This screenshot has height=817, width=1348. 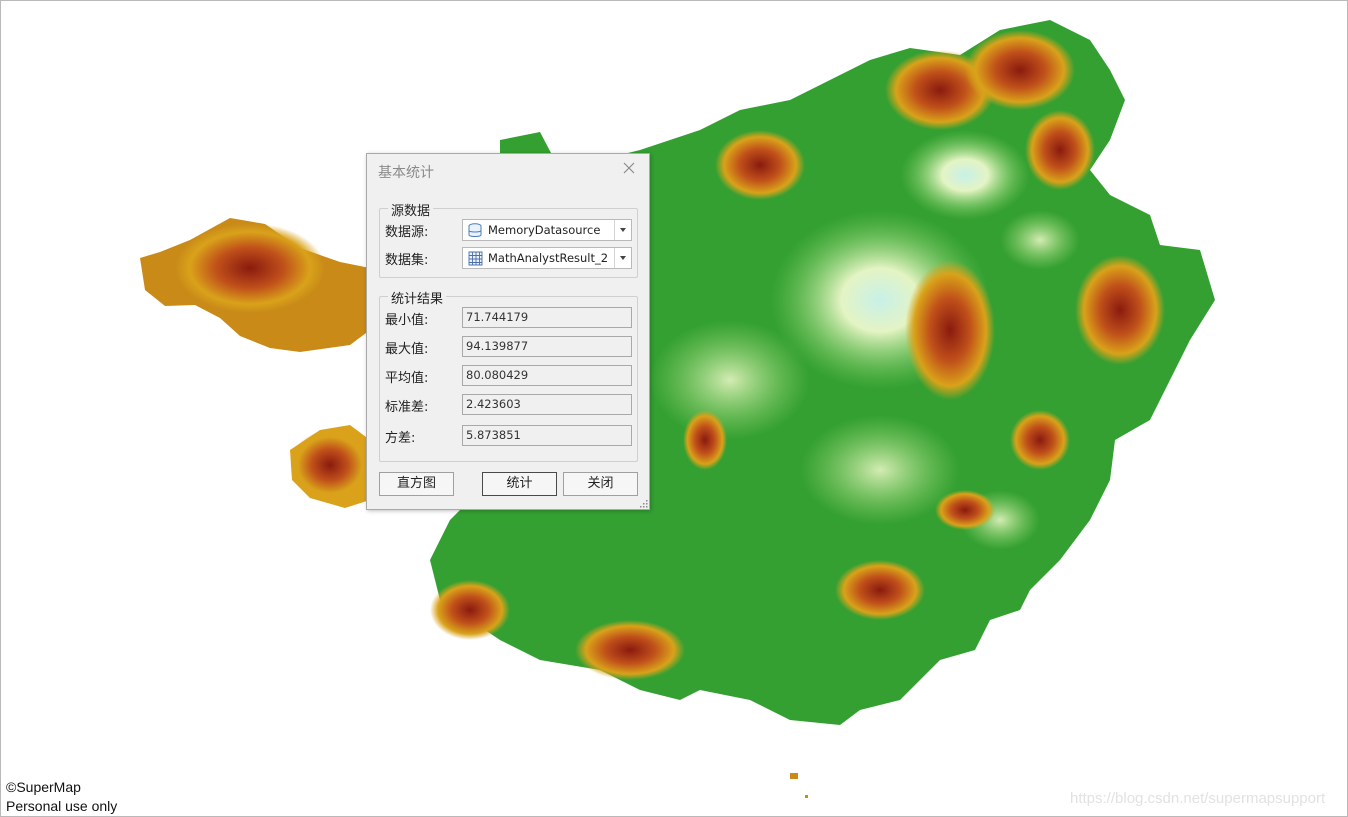 What do you see at coordinates (730, 380) in the screenshot?
I see `plain-west` at bounding box center [730, 380].